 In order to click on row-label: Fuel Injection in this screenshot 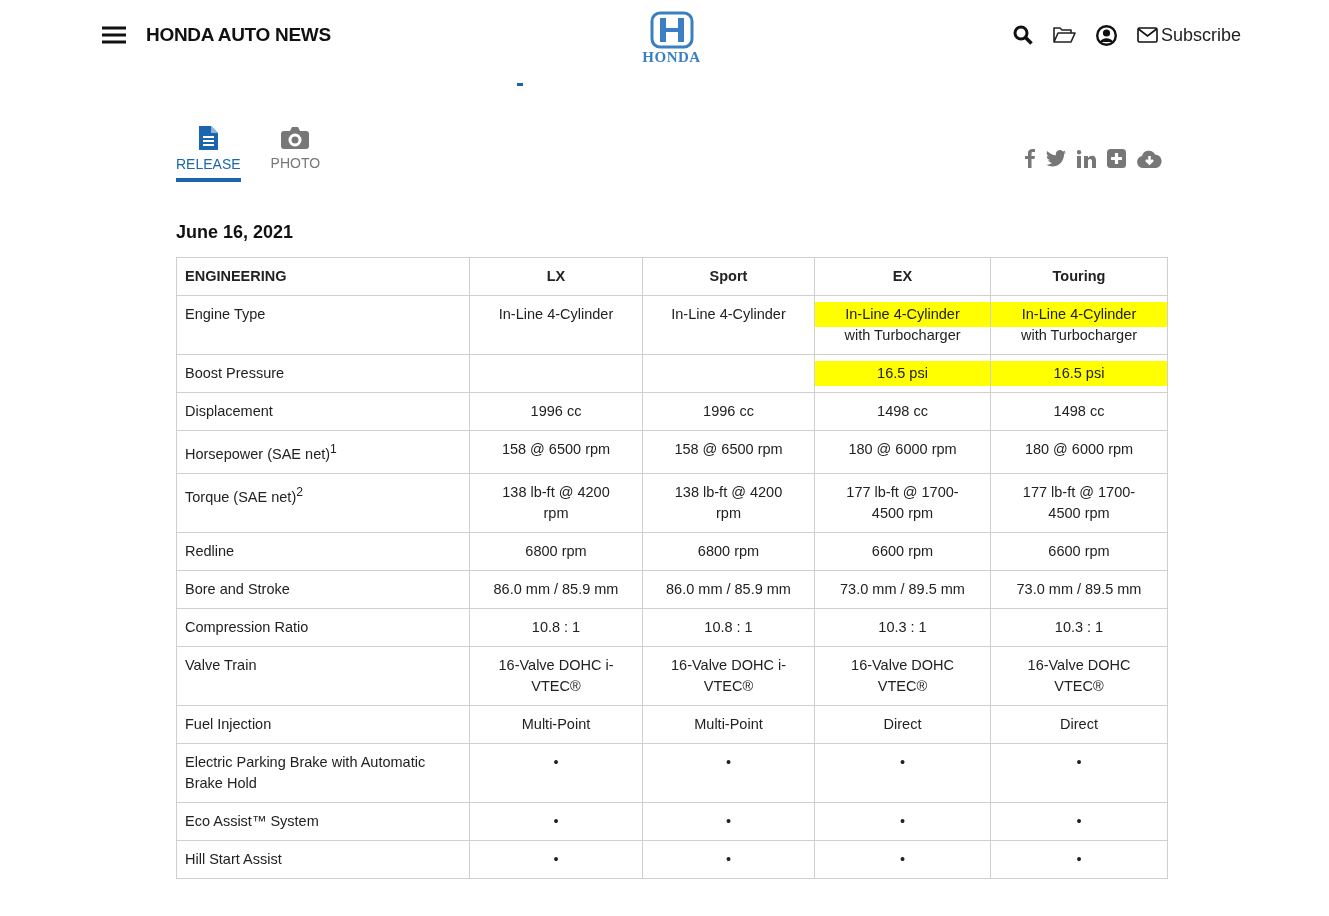, I will do `click(323, 724)`.